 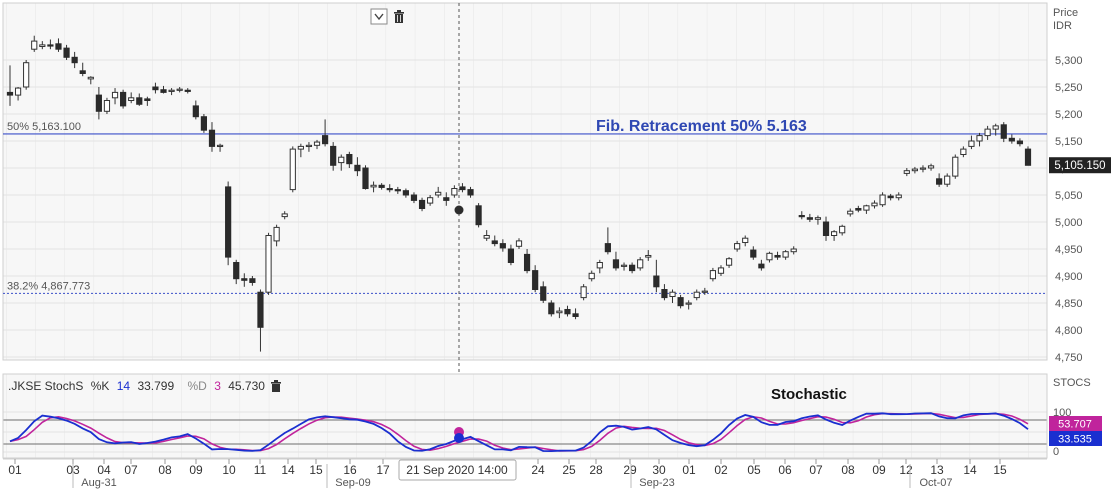 I want to click on chevron-down-icon, so click(x=379, y=16).